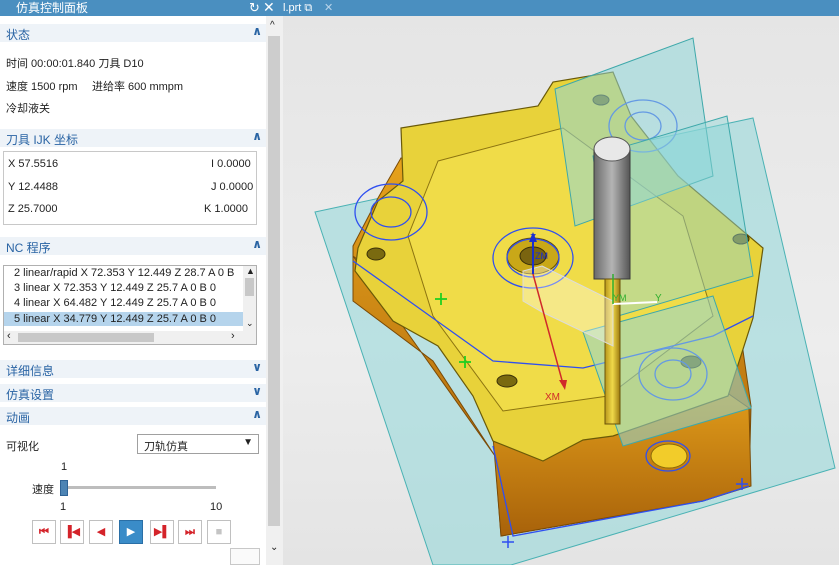 Image resolution: width=839 pixels, height=565 pixels. Describe the element at coordinates (133, 393) in the screenshot. I see `section-header-sim-settings: 仿真设置 ∨` at that location.